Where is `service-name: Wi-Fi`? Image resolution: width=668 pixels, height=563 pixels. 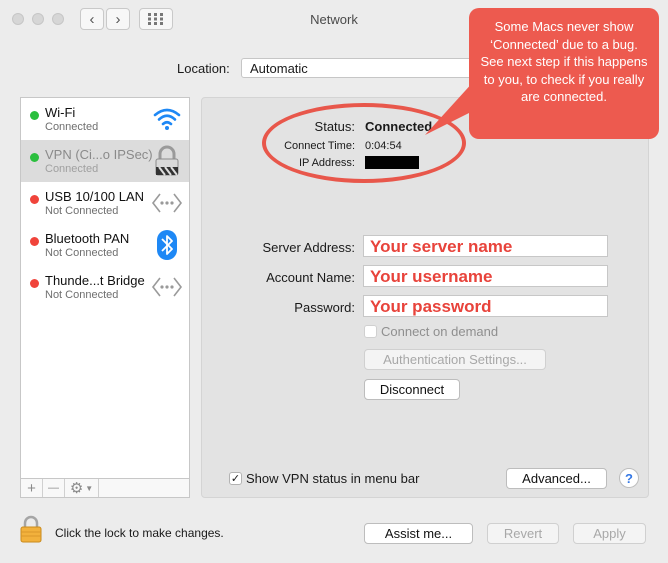
service-name: Wi-Fi is located at coordinates (60, 112).